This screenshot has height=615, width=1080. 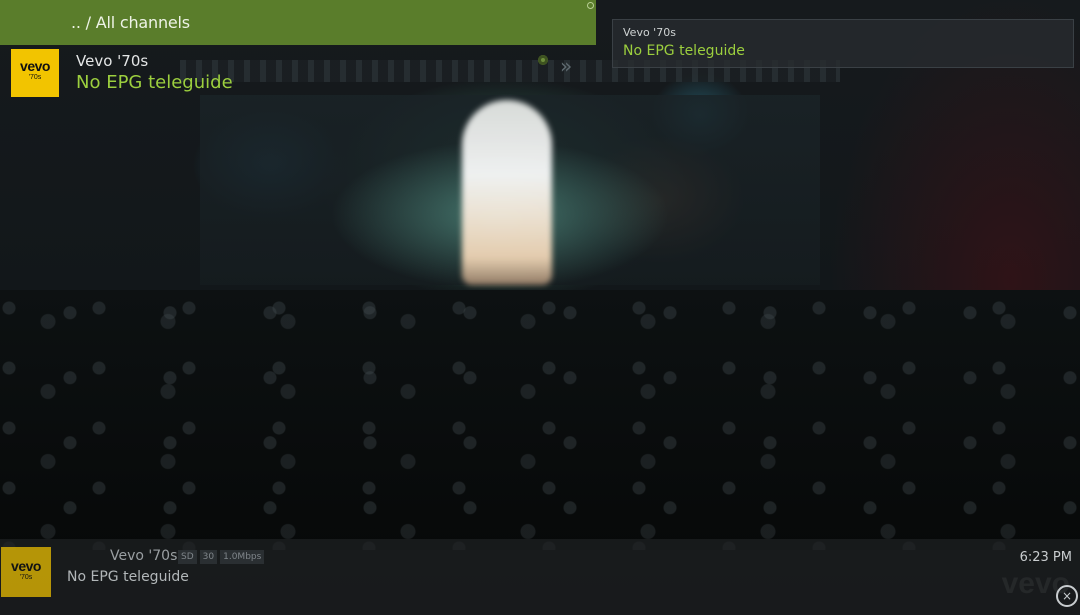 What do you see at coordinates (566, 66) in the screenshot?
I see `double-chevron-right-icon: »` at bounding box center [566, 66].